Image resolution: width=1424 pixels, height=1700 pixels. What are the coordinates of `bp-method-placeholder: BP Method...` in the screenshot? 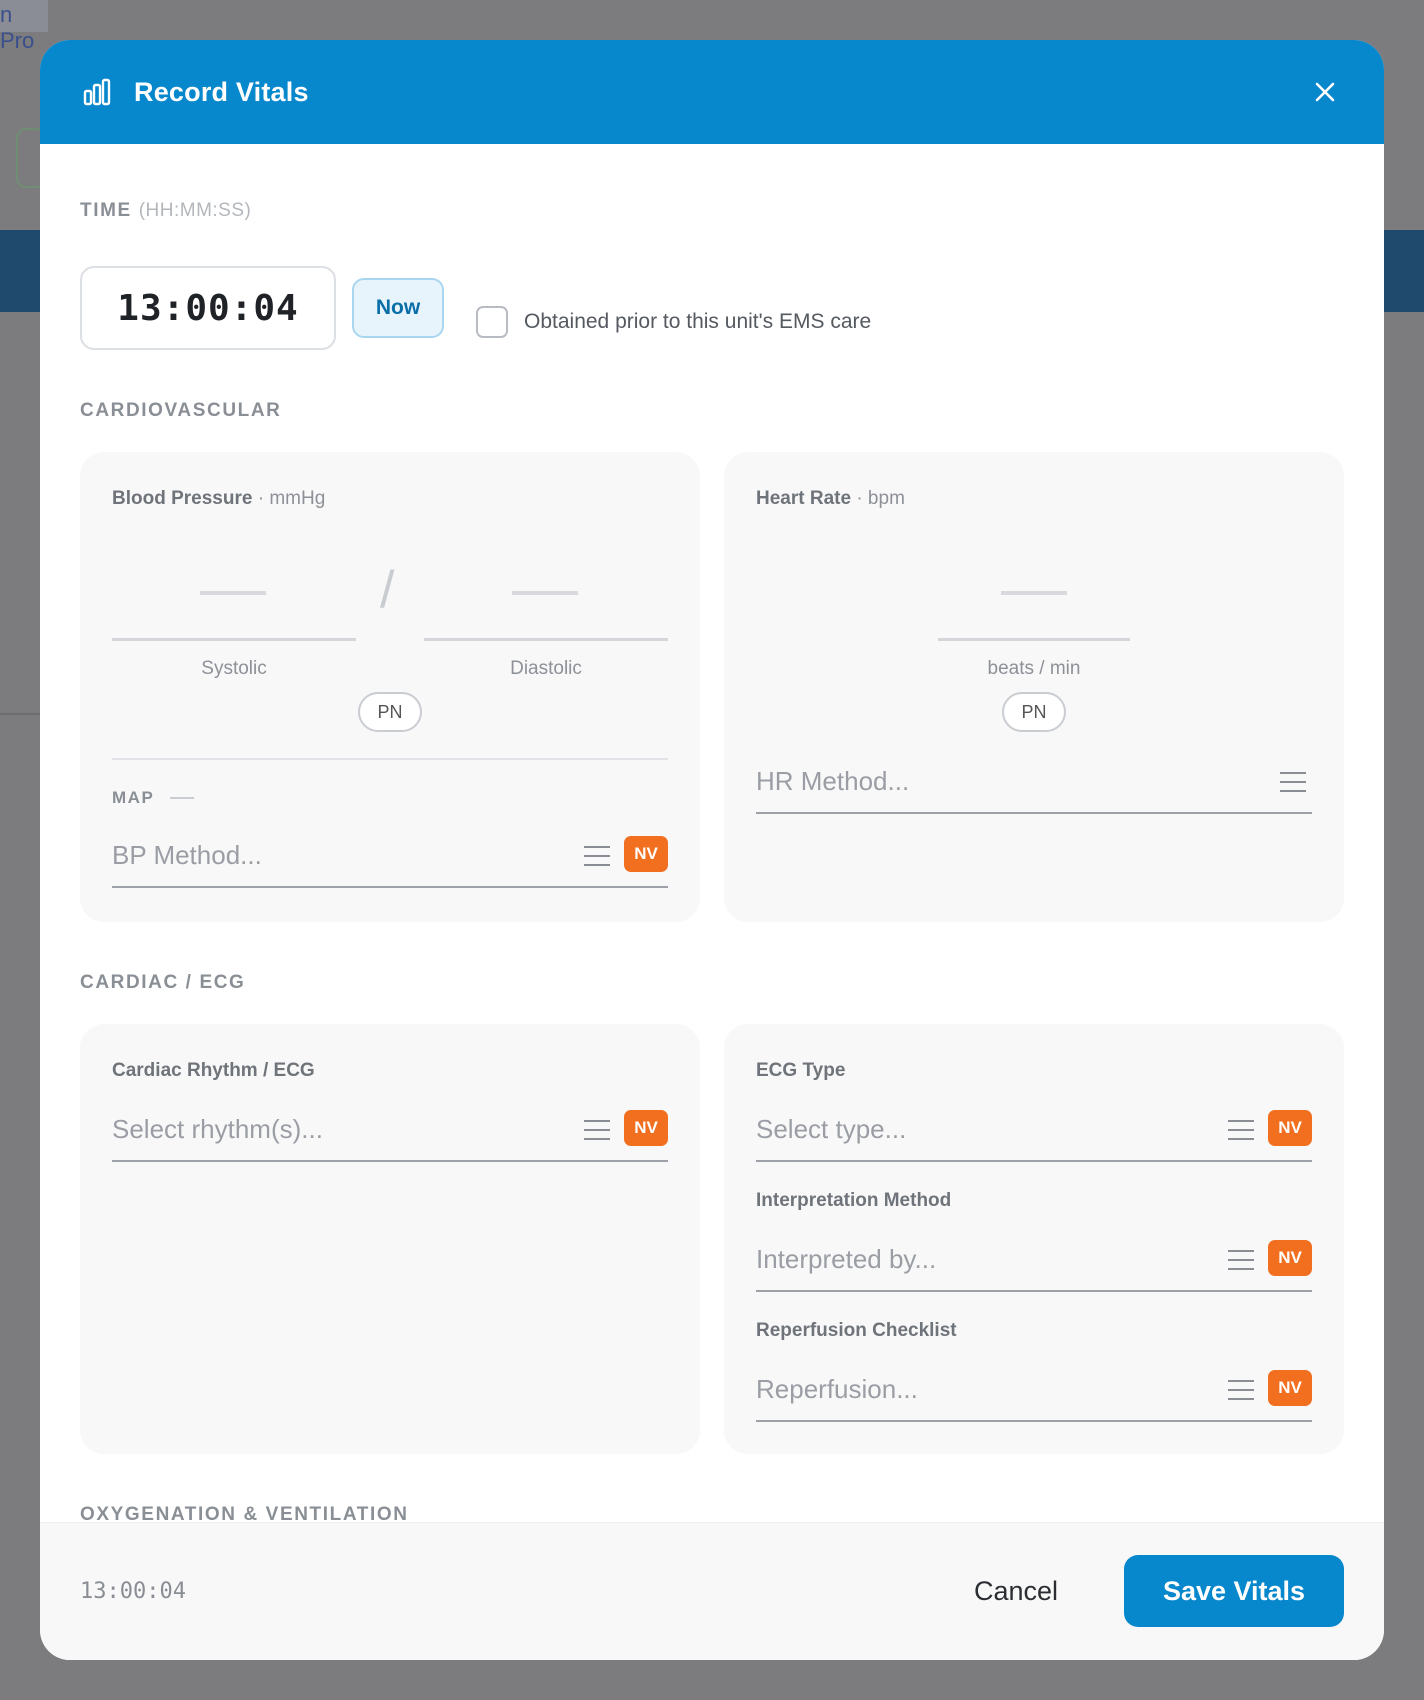 It's located at (187, 855).